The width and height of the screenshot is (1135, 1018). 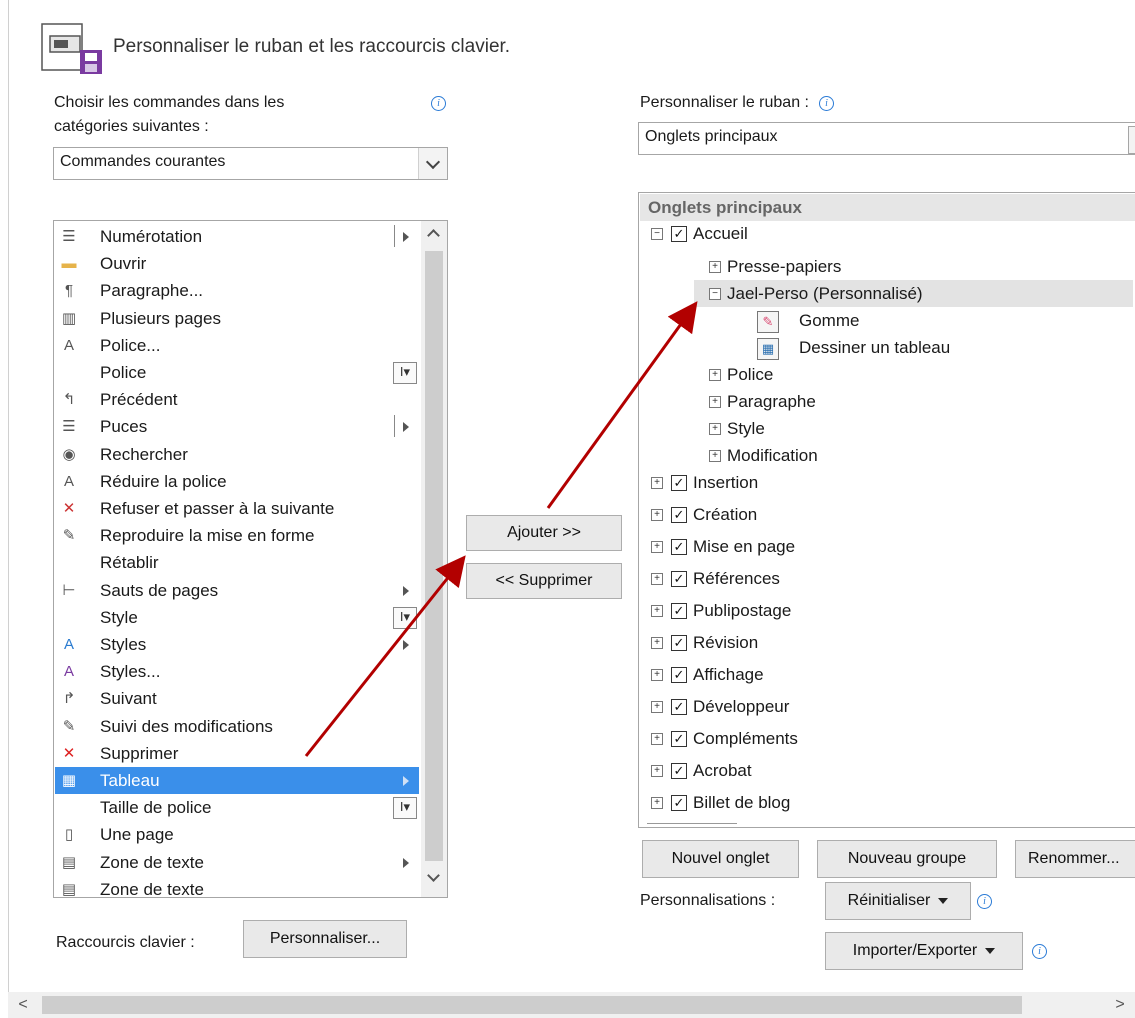 What do you see at coordinates (886, 610) in the screenshot?
I see `tree-item: + ✓ Publipostage` at bounding box center [886, 610].